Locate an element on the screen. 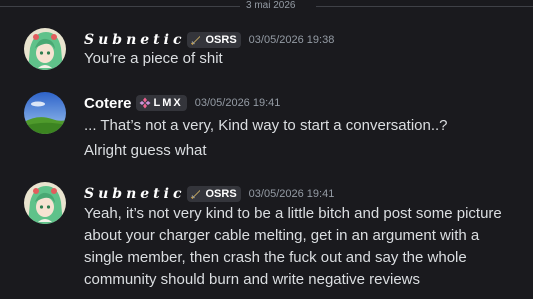 This screenshot has height=299, width=533. message-header: Cotere LMX 03/05/2026 19:41 is located at coordinates (182, 103).